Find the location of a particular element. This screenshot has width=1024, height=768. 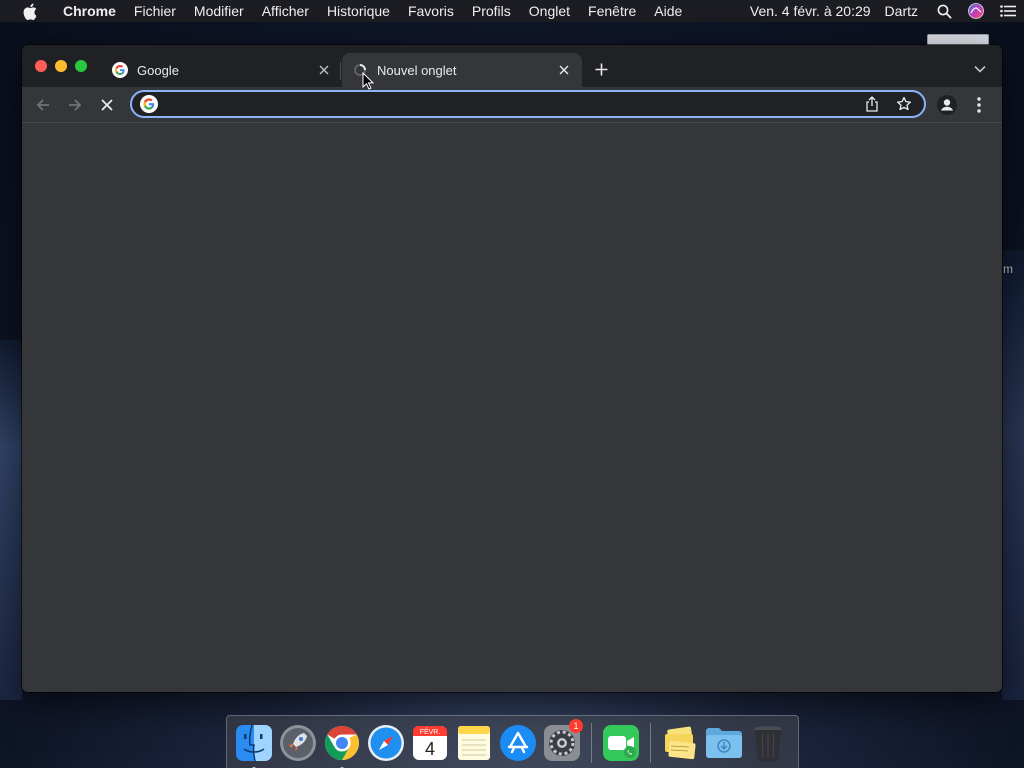

address-bar is located at coordinates (528, 104).